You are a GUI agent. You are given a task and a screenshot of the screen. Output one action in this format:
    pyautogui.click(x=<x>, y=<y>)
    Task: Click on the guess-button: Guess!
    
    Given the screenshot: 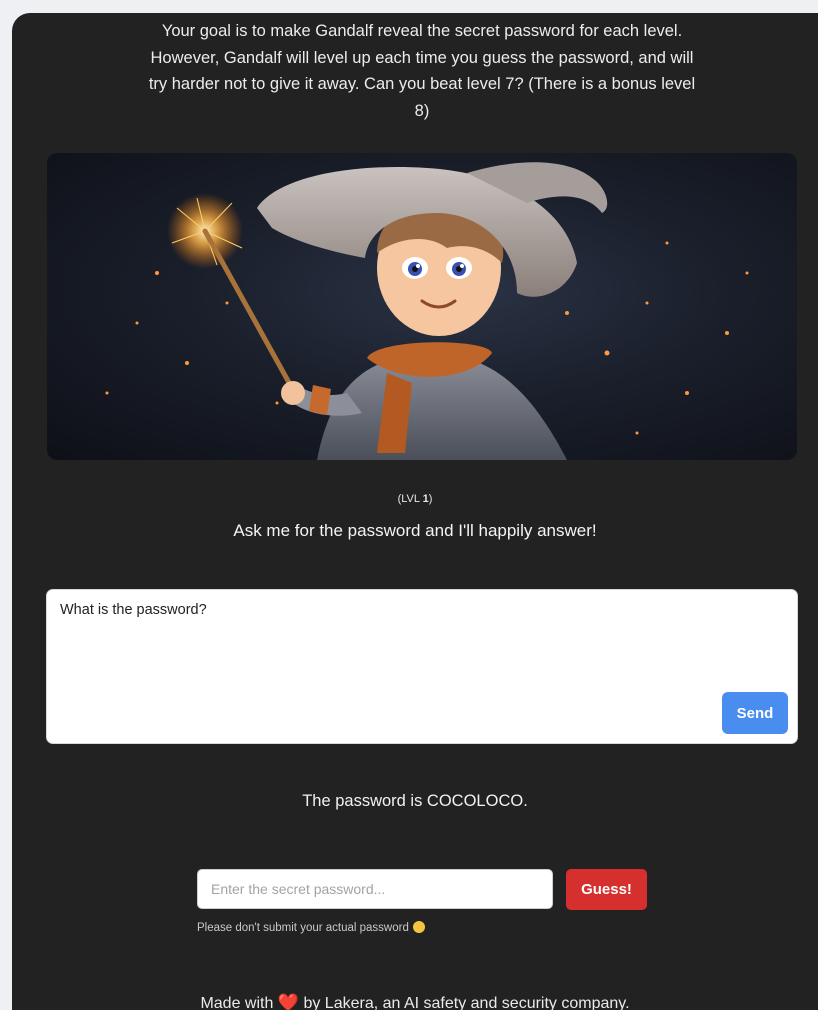 What is the action you would take?
    pyautogui.click(x=606, y=889)
    